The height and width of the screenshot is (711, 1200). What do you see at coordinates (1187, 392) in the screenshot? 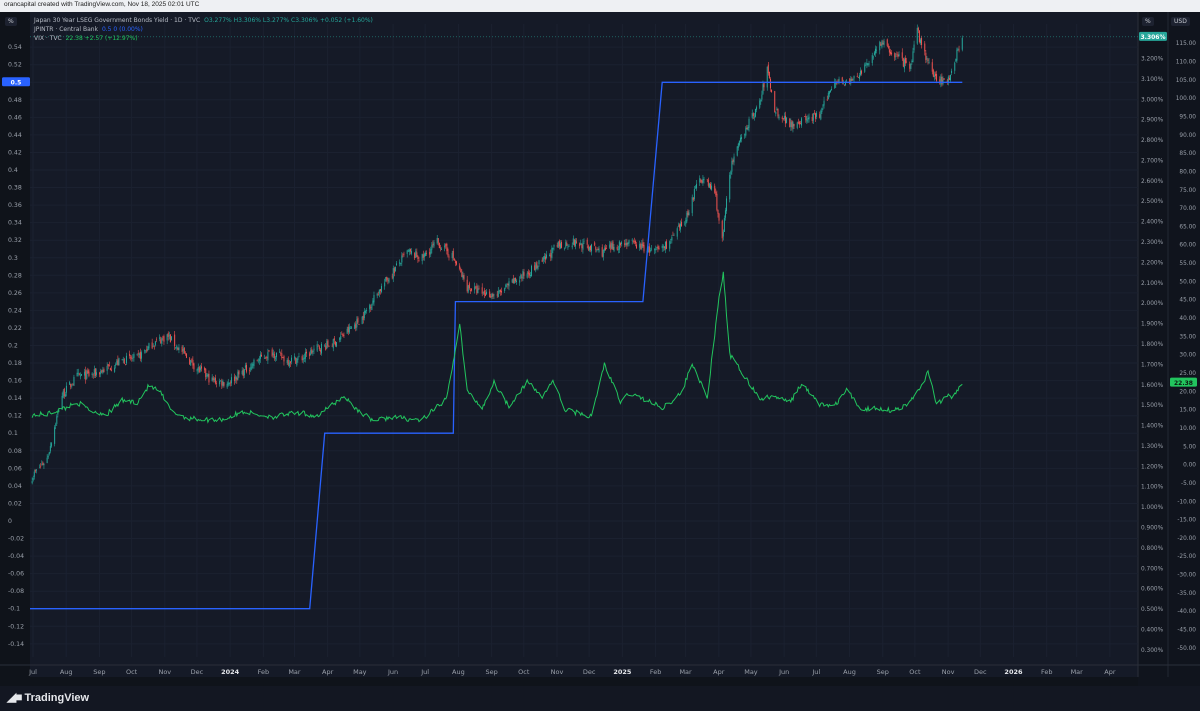
I see `right-tick-label: 20.00` at bounding box center [1187, 392].